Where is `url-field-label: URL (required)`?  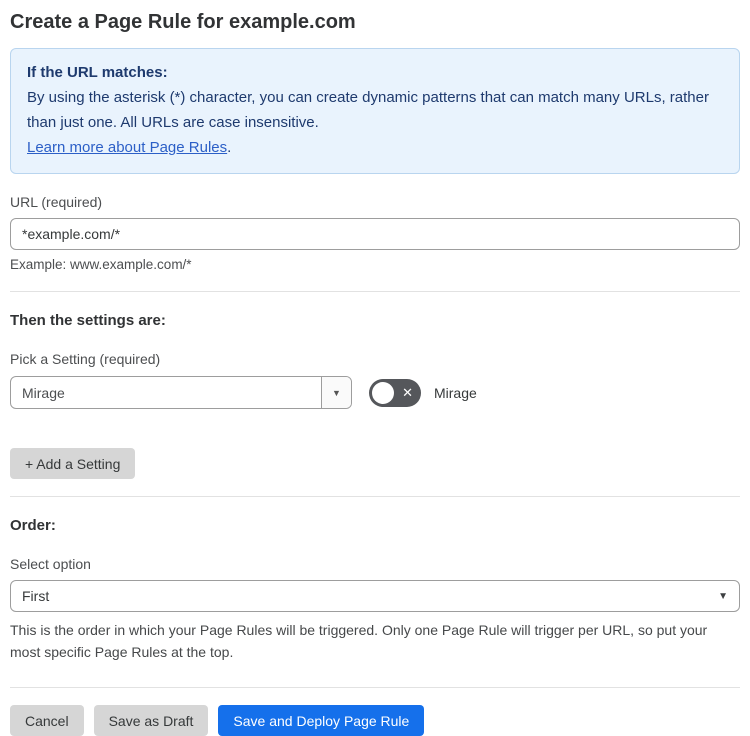 url-field-label: URL (required) is located at coordinates (56, 202).